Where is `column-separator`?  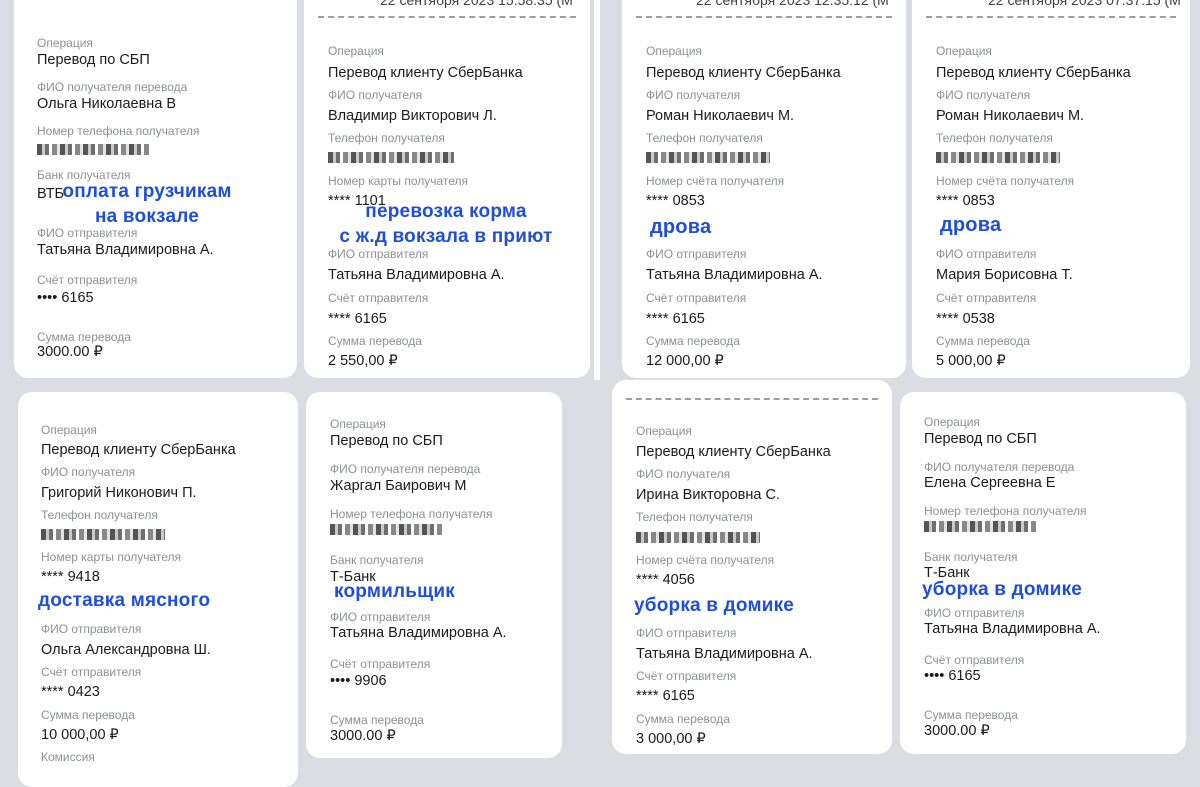 column-separator is located at coordinates (597, 190).